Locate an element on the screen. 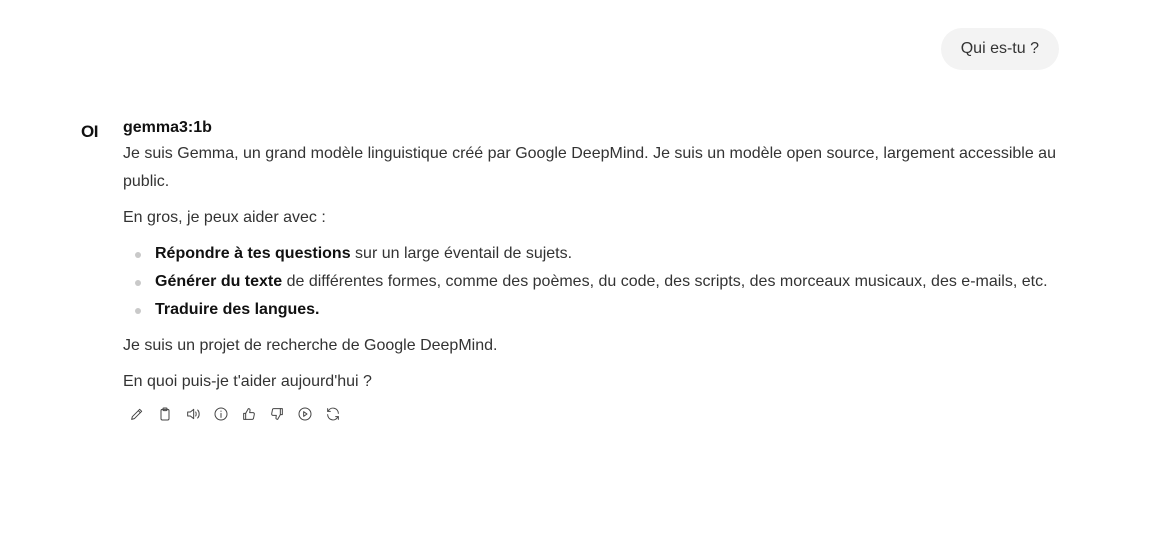 This screenshot has width=1150, height=550. thumbs-down-button is located at coordinates (277, 414).